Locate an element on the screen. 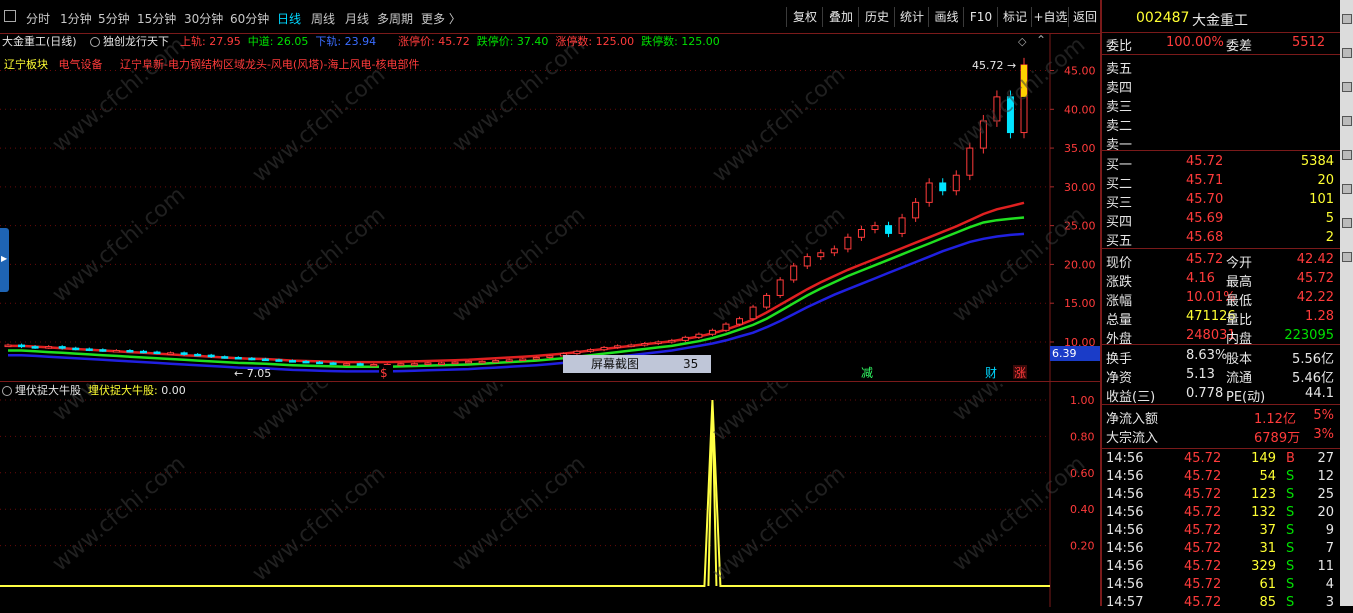 The height and width of the screenshot is (613, 1353). event-marker: 减 is located at coordinates (867, 373).